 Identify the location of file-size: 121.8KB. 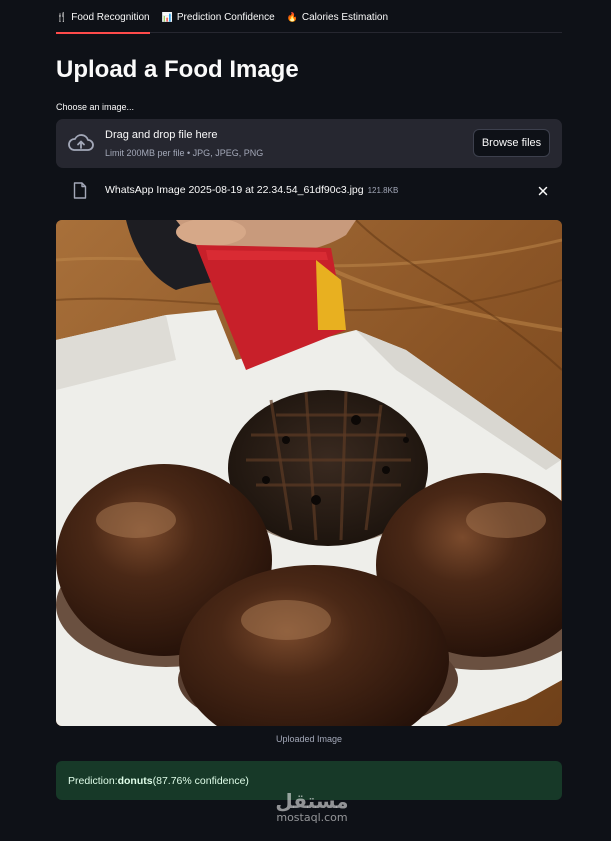
(383, 190).